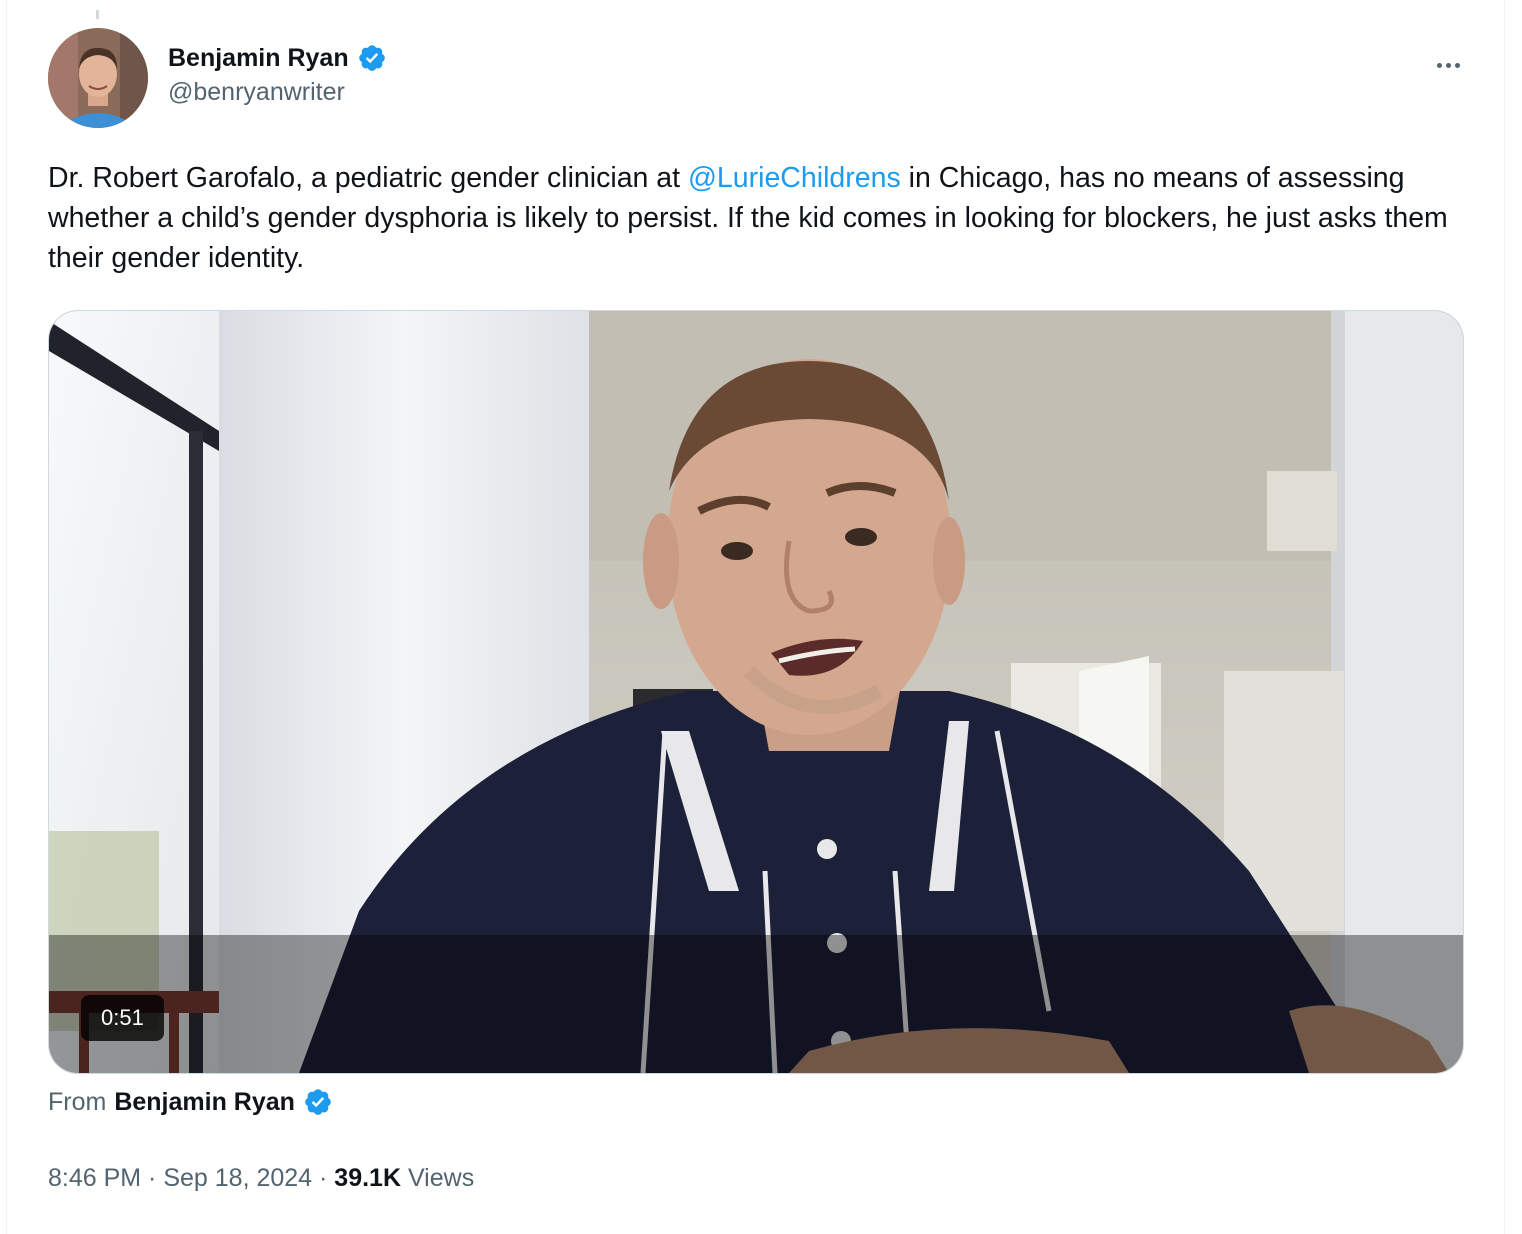  What do you see at coordinates (258, 58) in the screenshot?
I see `author-name: Benjamin Ryan` at bounding box center [258, 58].